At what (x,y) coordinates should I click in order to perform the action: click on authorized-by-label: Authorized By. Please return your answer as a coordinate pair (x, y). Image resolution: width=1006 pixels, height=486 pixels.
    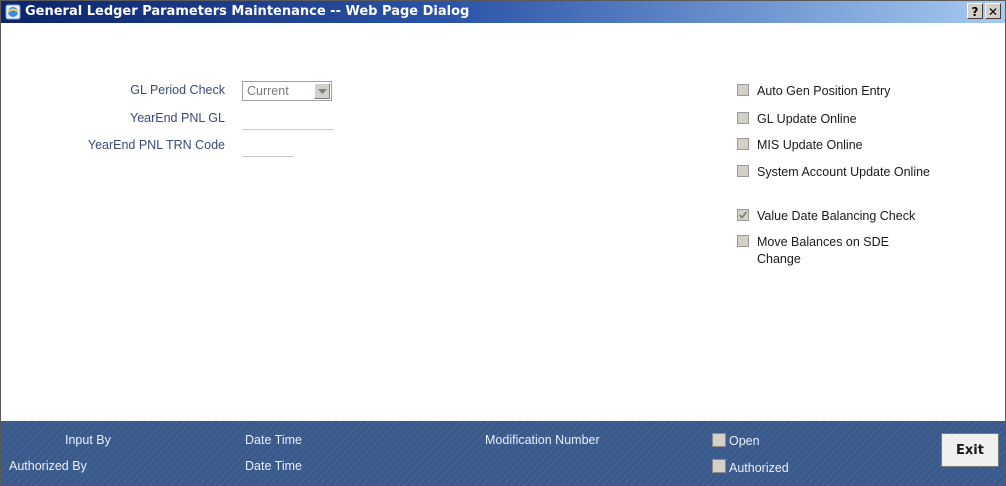
    Looking at the image, I should click on (48, 466).